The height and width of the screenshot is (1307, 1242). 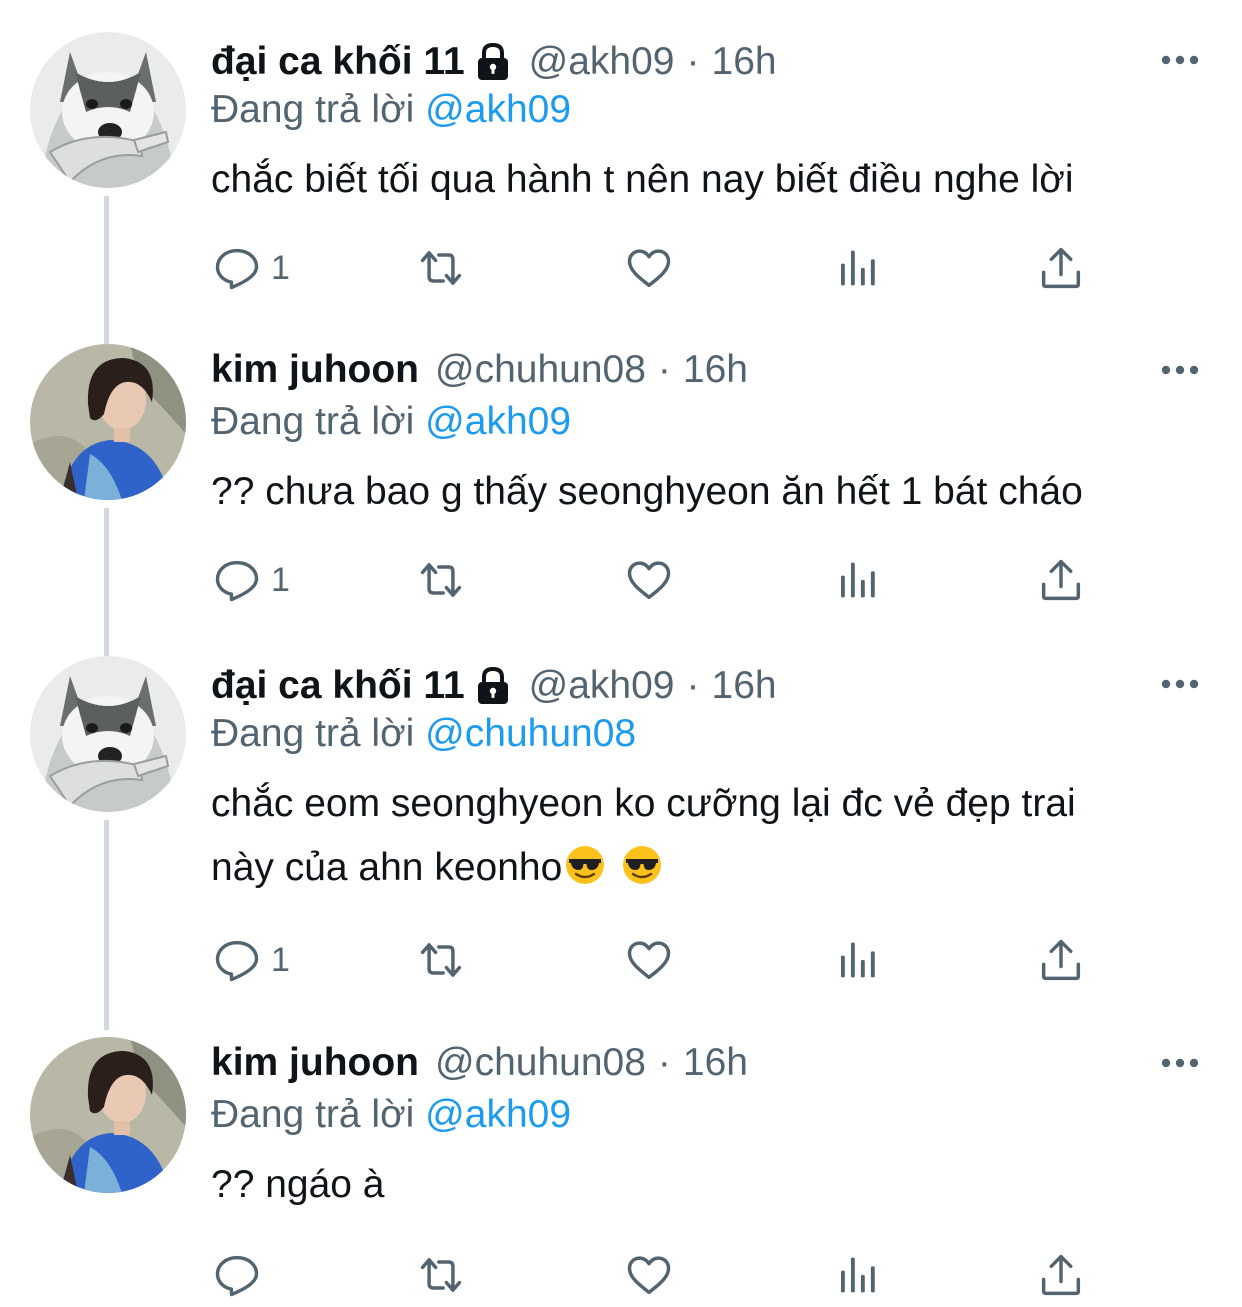 I want to click on reply-button, so click(x=237, y=1275).